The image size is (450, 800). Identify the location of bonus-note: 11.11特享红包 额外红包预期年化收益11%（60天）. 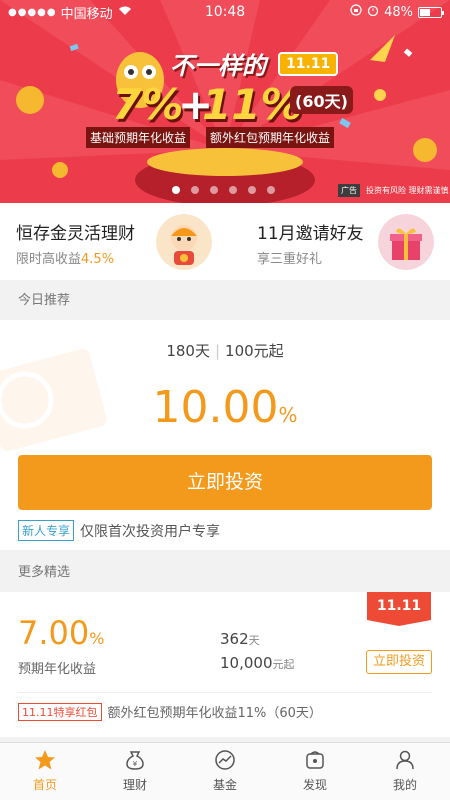
(170, 711).